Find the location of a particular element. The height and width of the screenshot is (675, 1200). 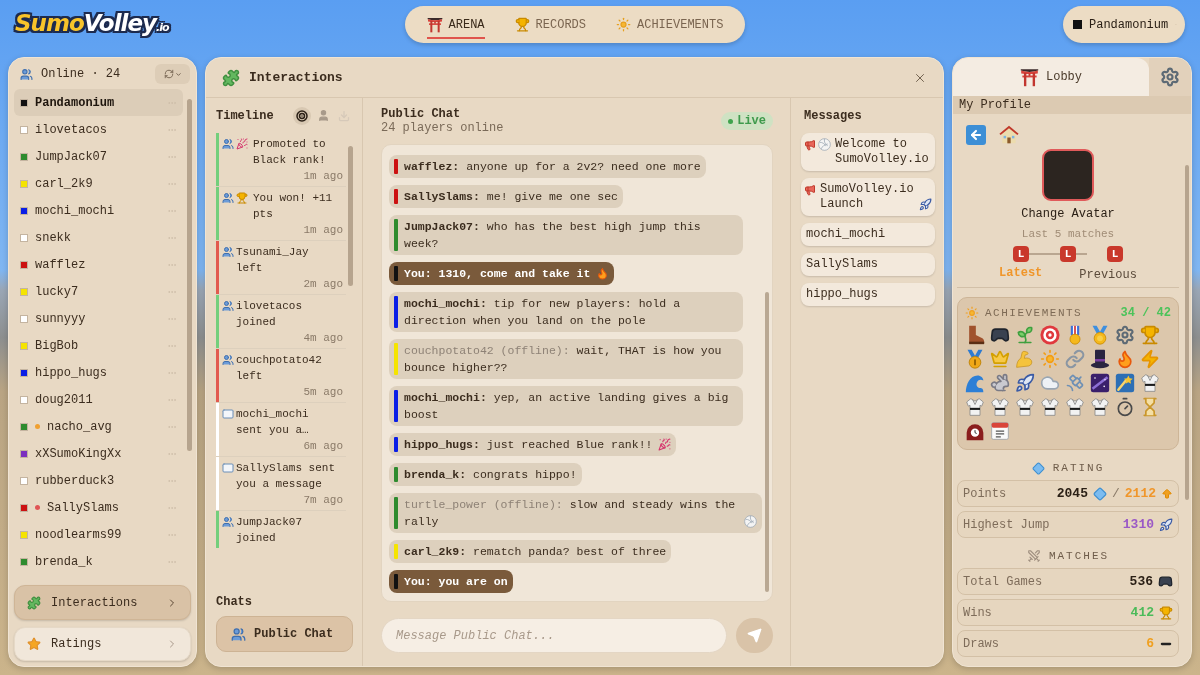

achievements-title: ACHIEVEMENTS is located at coordinates (1034, 313).